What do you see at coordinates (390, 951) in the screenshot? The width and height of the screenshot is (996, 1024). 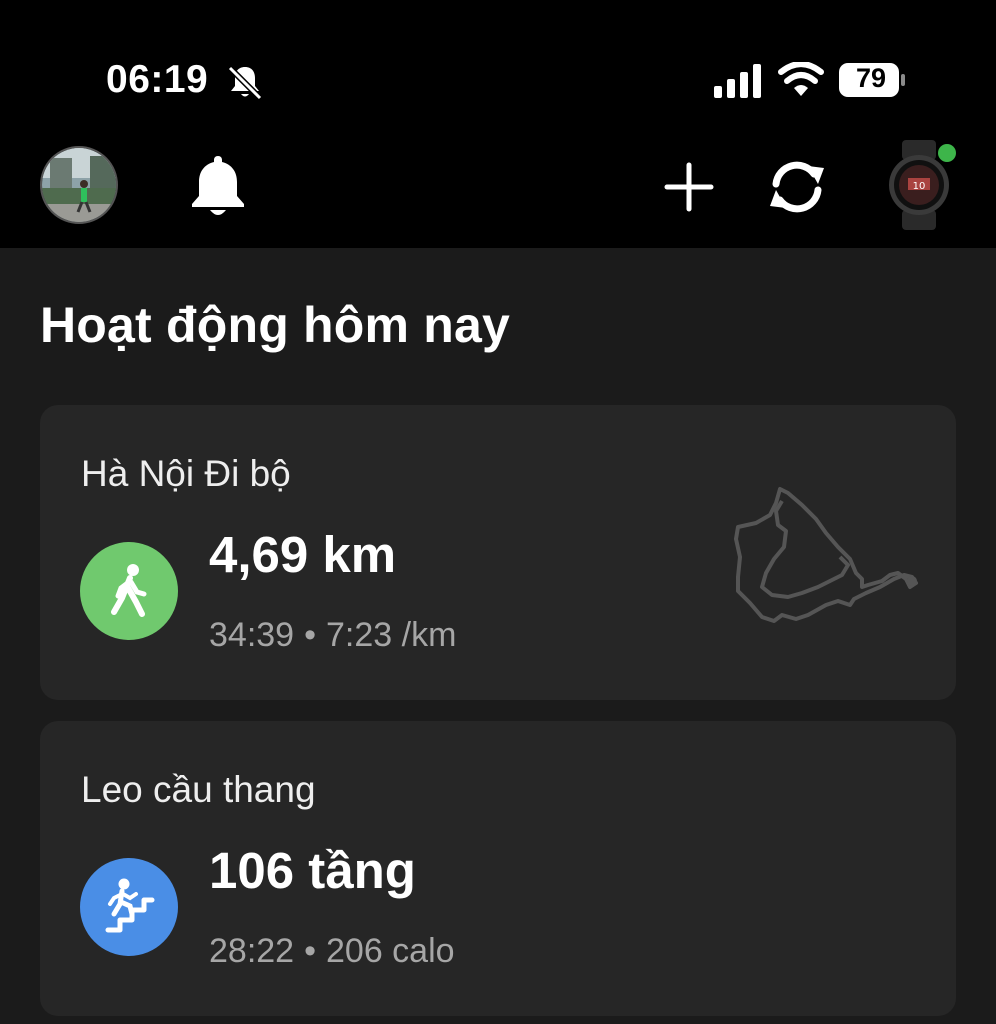 I see `activity-calories: 206 calo` at bounding box center [390, 951].